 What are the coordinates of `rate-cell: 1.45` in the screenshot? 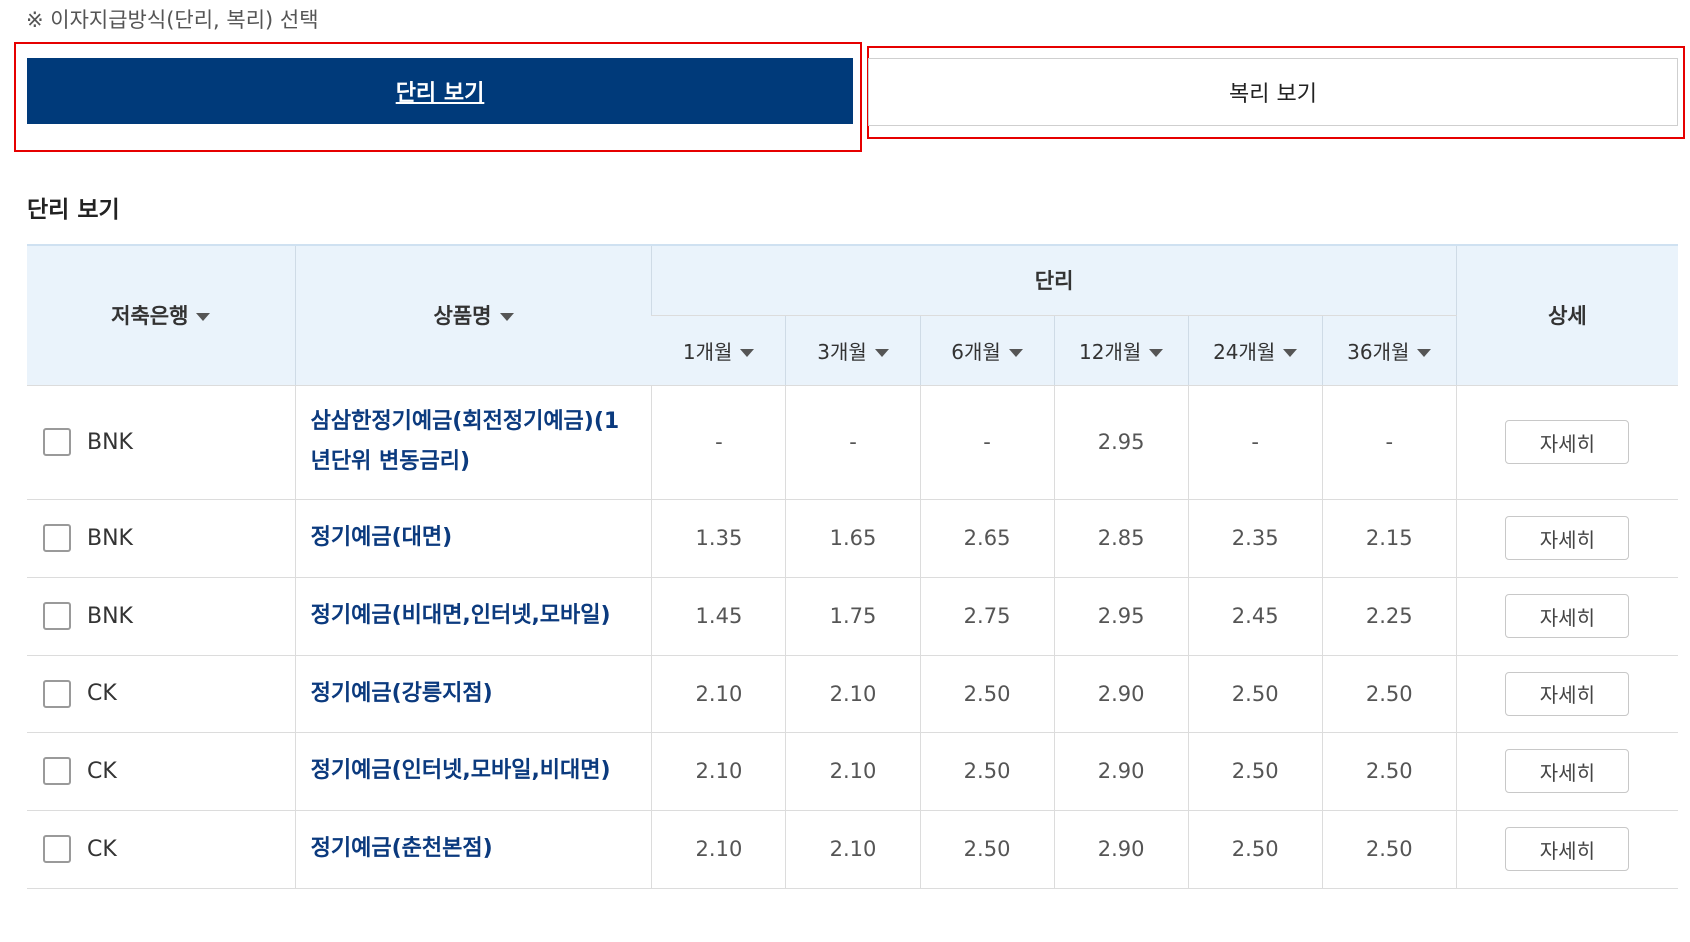 It's located at (718, 616).